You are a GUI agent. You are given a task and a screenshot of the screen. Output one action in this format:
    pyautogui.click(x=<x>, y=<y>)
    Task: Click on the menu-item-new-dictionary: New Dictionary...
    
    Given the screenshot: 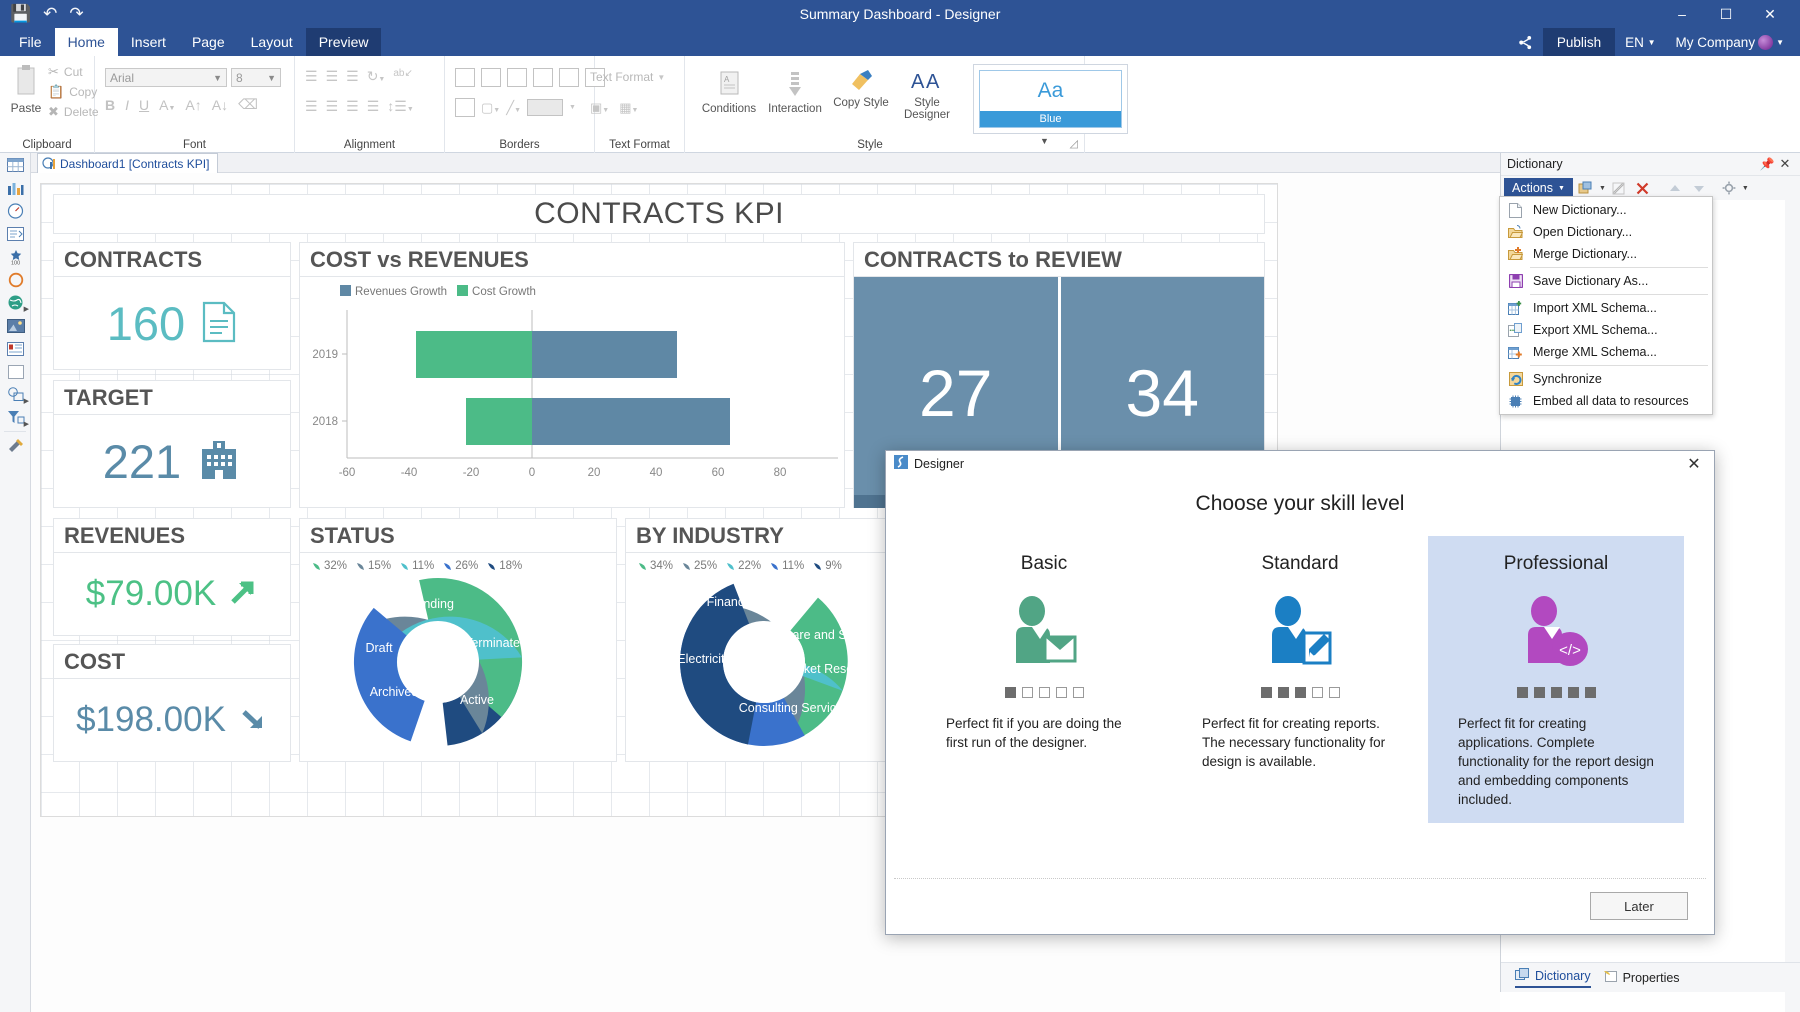 What is the action you would take?
    pyautogui.click(x=1606, y=210)
    